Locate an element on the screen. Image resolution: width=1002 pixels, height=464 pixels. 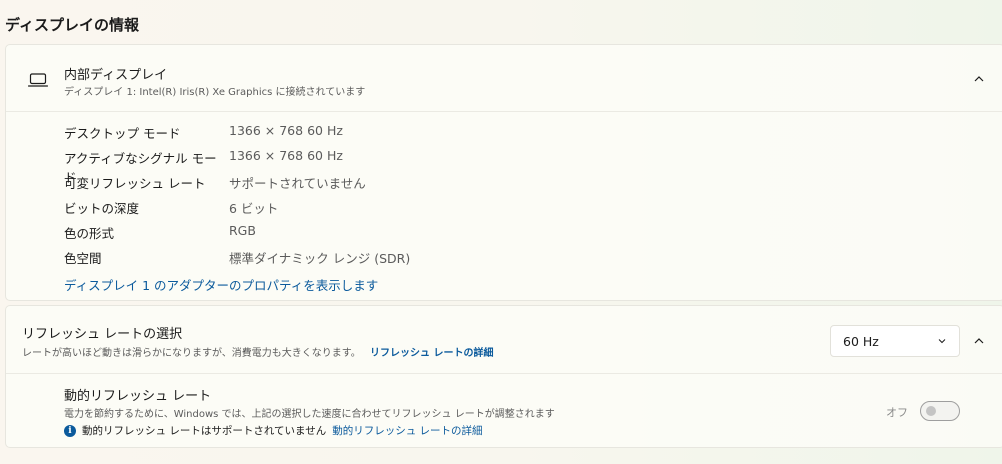
property-label: デスクトップ モード is located at coordinates (122, 133).